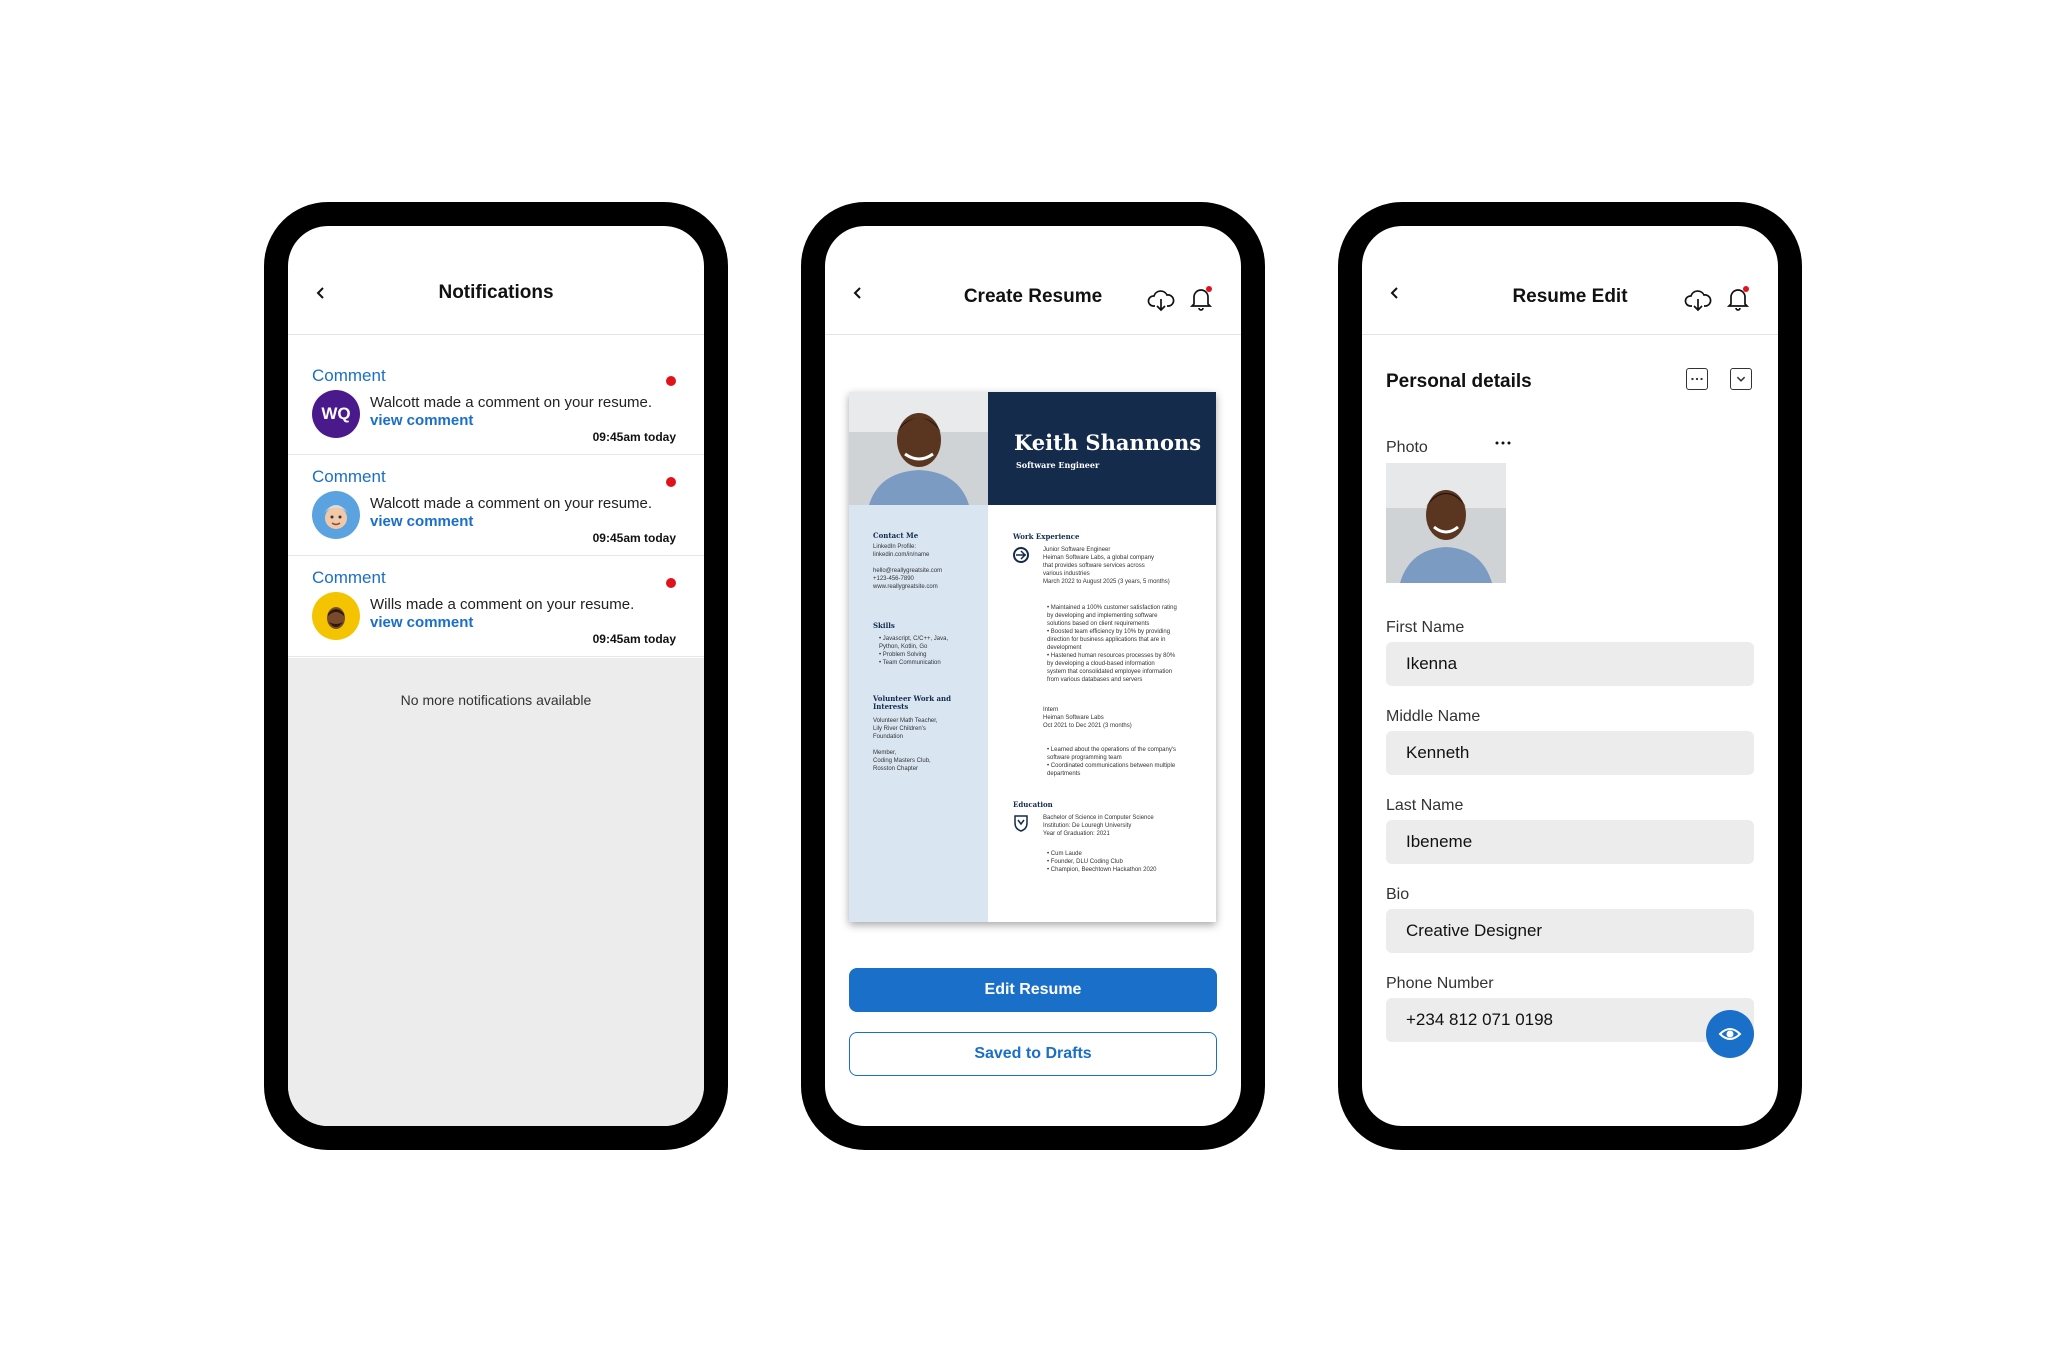  Describe the element at coordinates (1021, 555) in the screenshot. I see `company-logo-icon` at that location.